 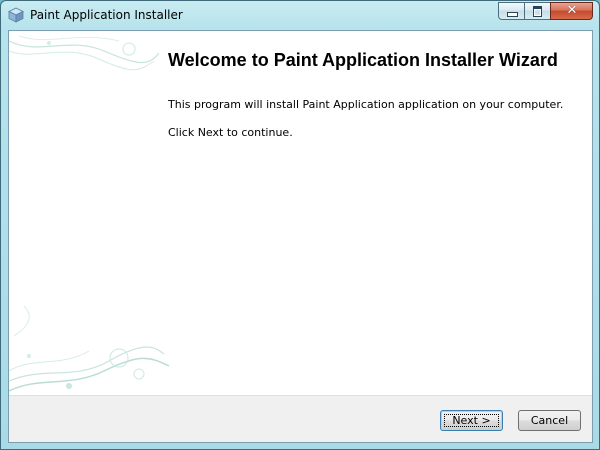 What do you see at coordinates (512, 14) in the screenshot?
I see `minimize-icon` at bounding box center [512, 14].